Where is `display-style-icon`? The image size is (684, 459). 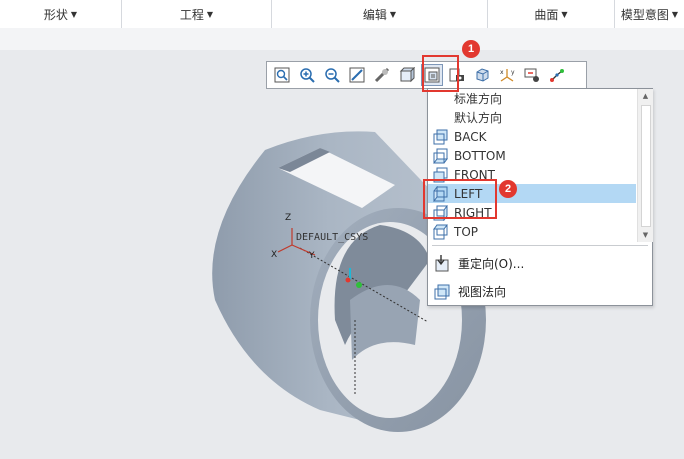 display-style-icon is located at coordinates (382, 75).